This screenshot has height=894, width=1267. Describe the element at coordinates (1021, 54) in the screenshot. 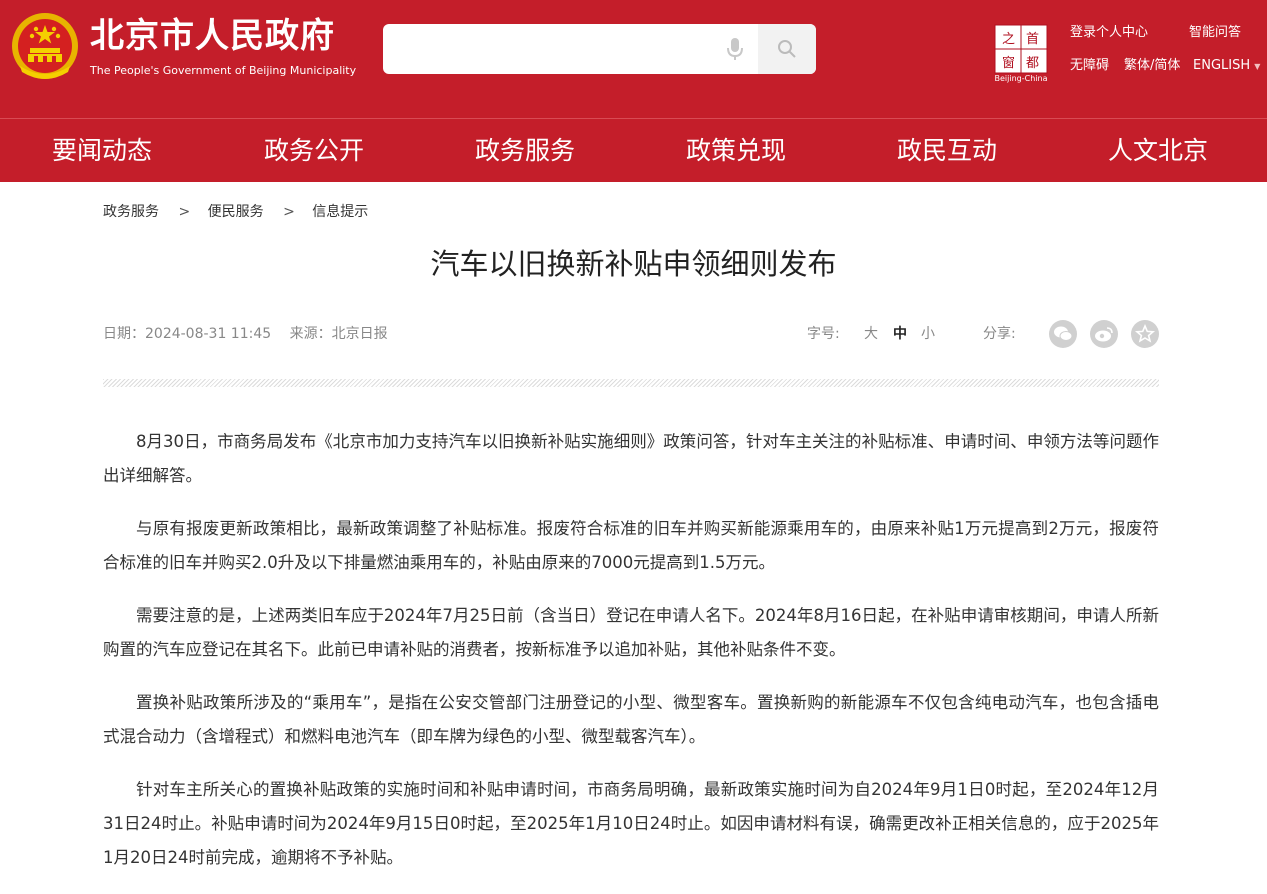

I see `capital-window-logo: 之 首 窗 都 Beijing-China` at that location.